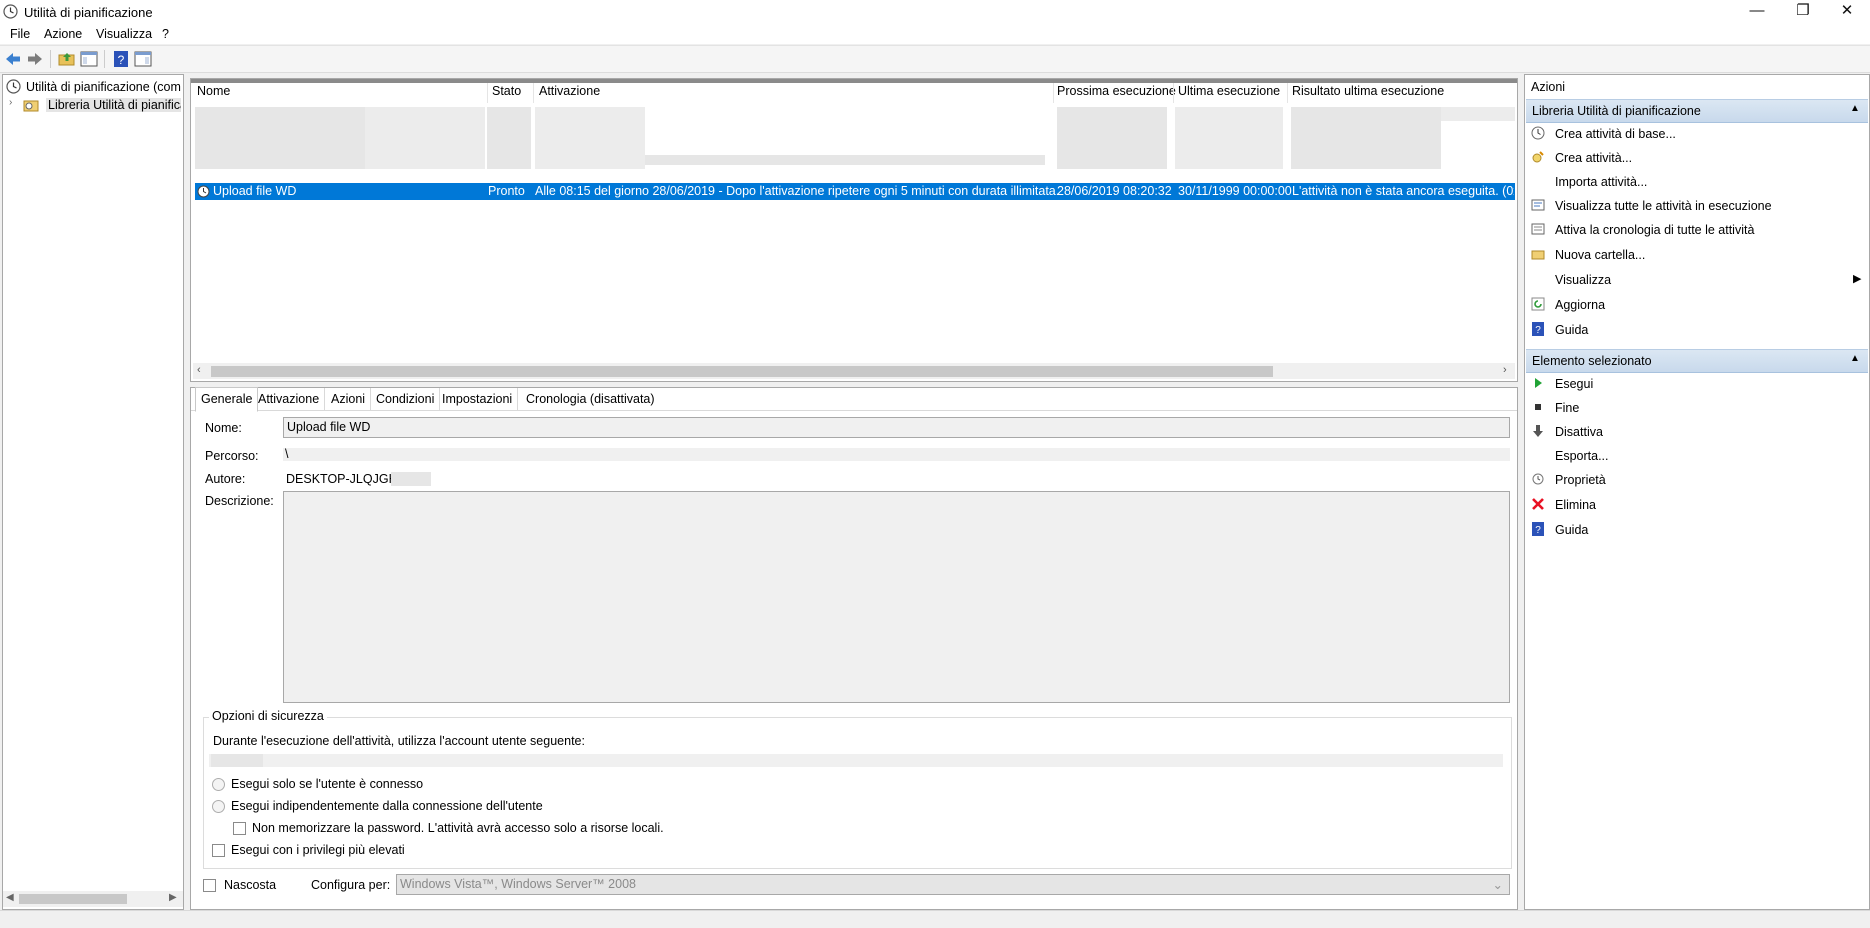  Describe the element at coordinates (1538, 157) in the screenshot. I see `create-task-icon` at that location.